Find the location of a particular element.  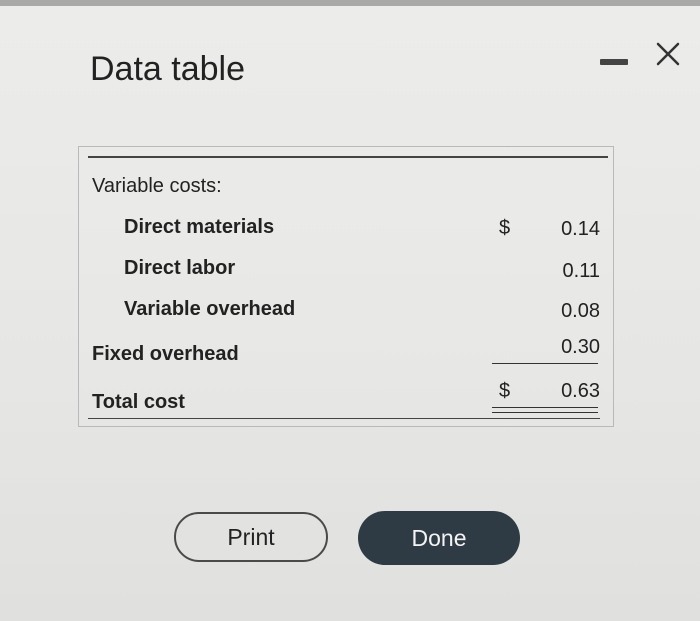

row-value-fixed-overhead: 0.30 is located at coordinates (580, 347).